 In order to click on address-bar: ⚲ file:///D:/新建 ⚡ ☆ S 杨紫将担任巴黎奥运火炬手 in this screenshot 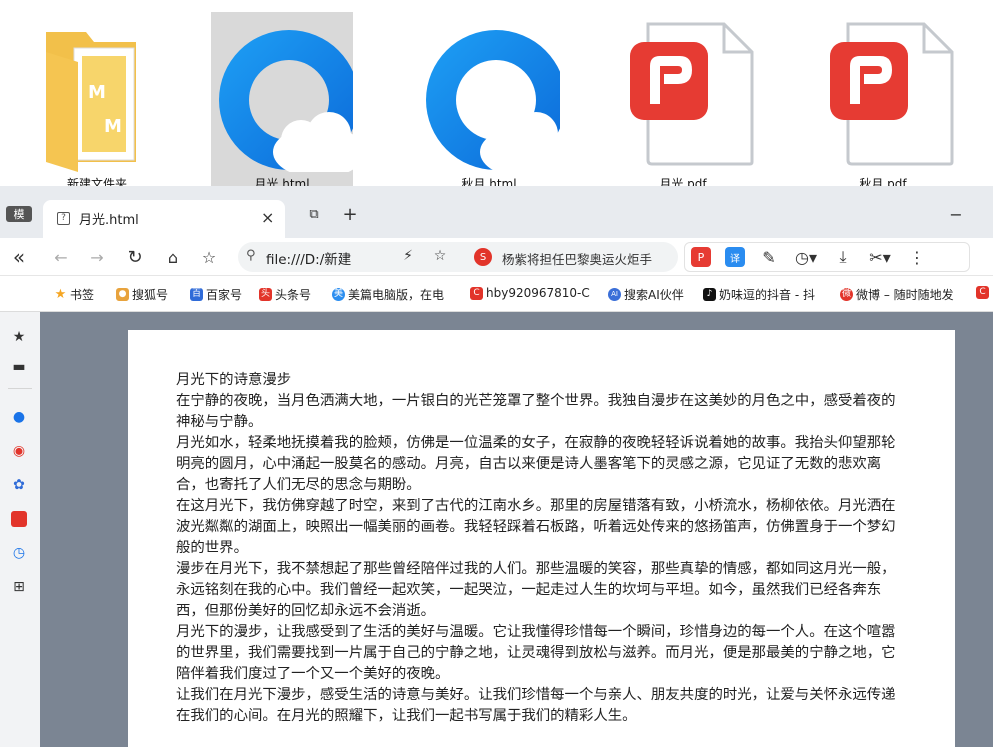, I will do `click(458, 257)`.